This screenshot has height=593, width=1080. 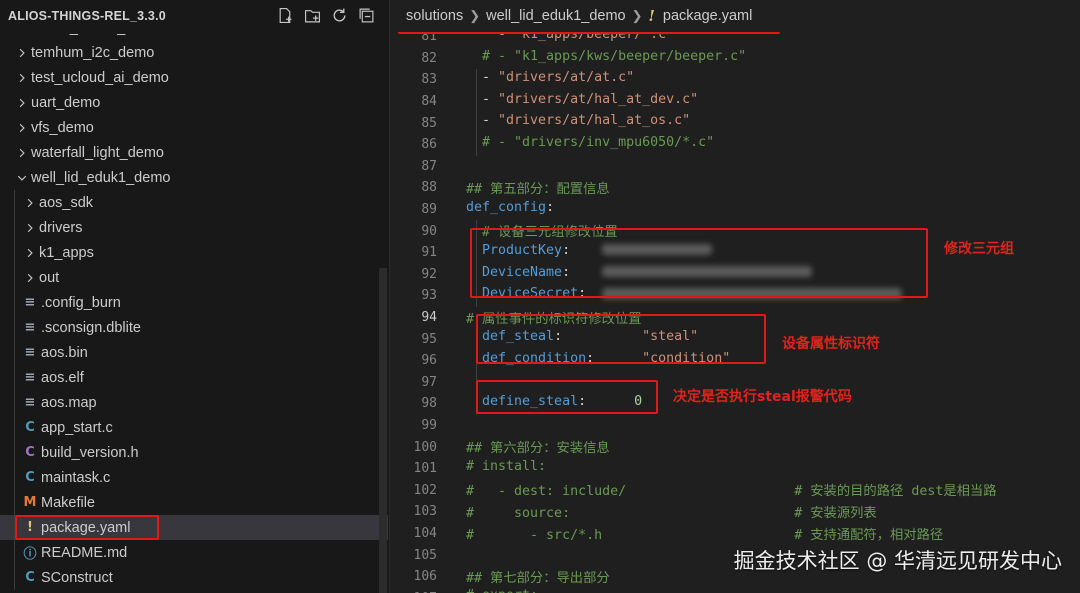 I want to click on file-item: C SConstruct, so click(x=194, y=577).